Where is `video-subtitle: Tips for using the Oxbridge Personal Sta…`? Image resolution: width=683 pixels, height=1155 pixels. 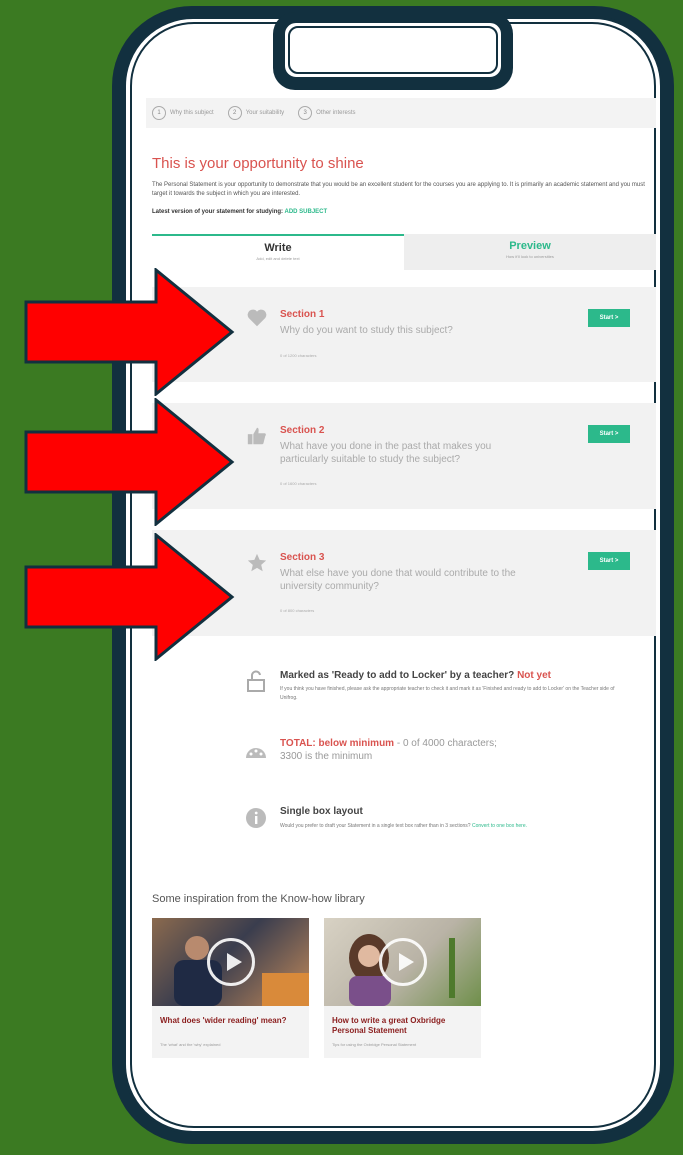
video-subtitle: Tips for using the Oxbridge Personal Sta… is located at coordinates (374, 1044).